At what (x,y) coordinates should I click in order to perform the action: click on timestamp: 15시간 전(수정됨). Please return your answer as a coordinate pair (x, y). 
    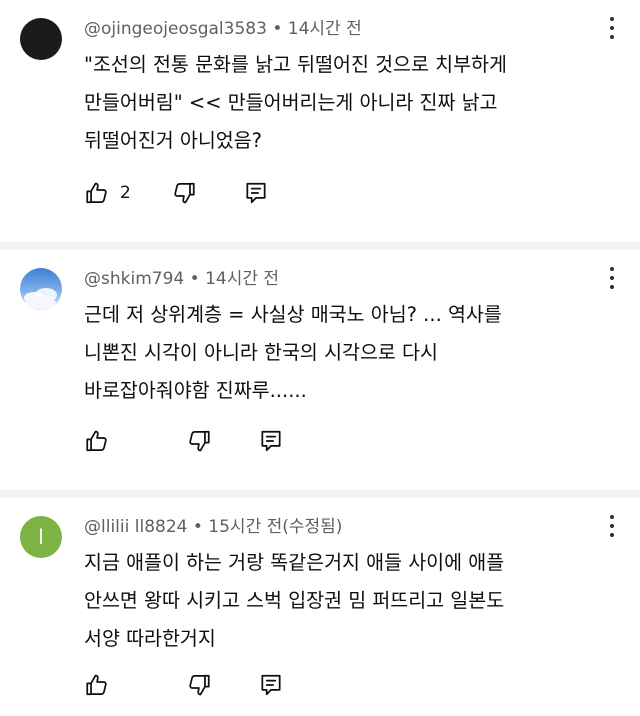
    Looking at the image, I should click on (275, 527).